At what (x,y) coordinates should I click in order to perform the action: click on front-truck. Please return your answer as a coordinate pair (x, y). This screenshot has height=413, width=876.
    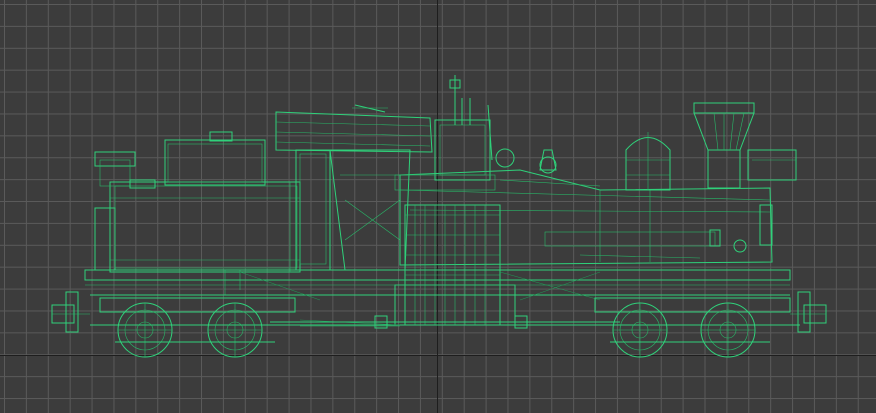
    Looking at the image, I should click on (692, 327).